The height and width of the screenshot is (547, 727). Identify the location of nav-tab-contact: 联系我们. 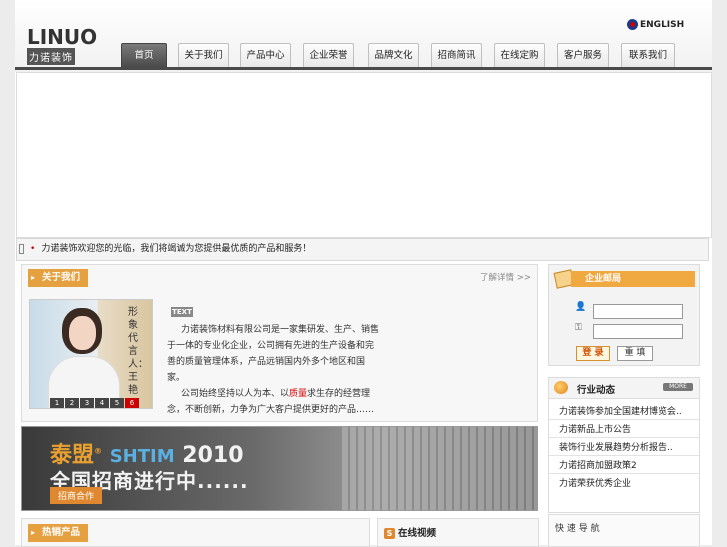
(648, 55).